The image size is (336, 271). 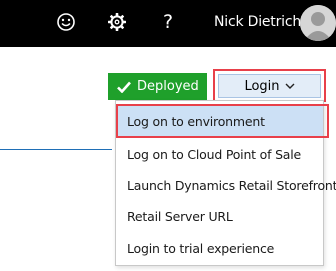 What do you see at coordinates (290, 86) in the screenshot?
I see `chevron-down-icon` at bounding box center [290, 86].